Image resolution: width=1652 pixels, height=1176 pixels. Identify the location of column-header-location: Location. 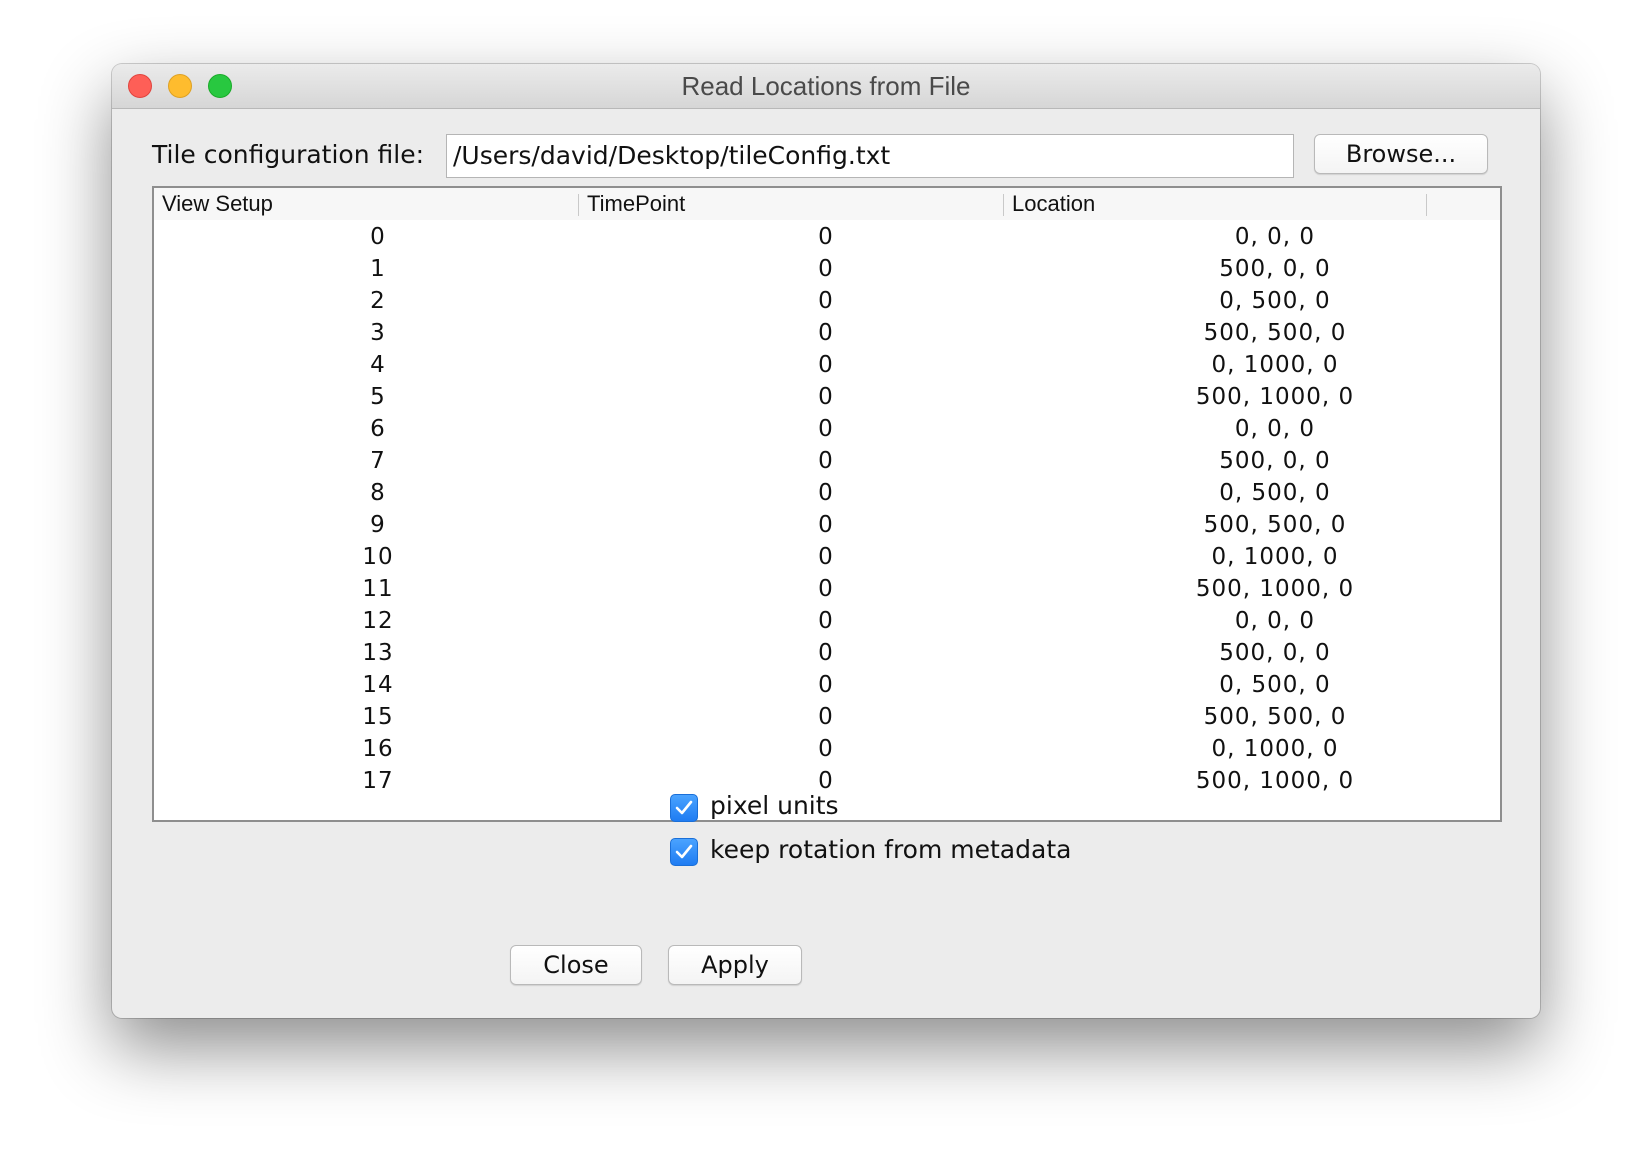
(1216, 204).